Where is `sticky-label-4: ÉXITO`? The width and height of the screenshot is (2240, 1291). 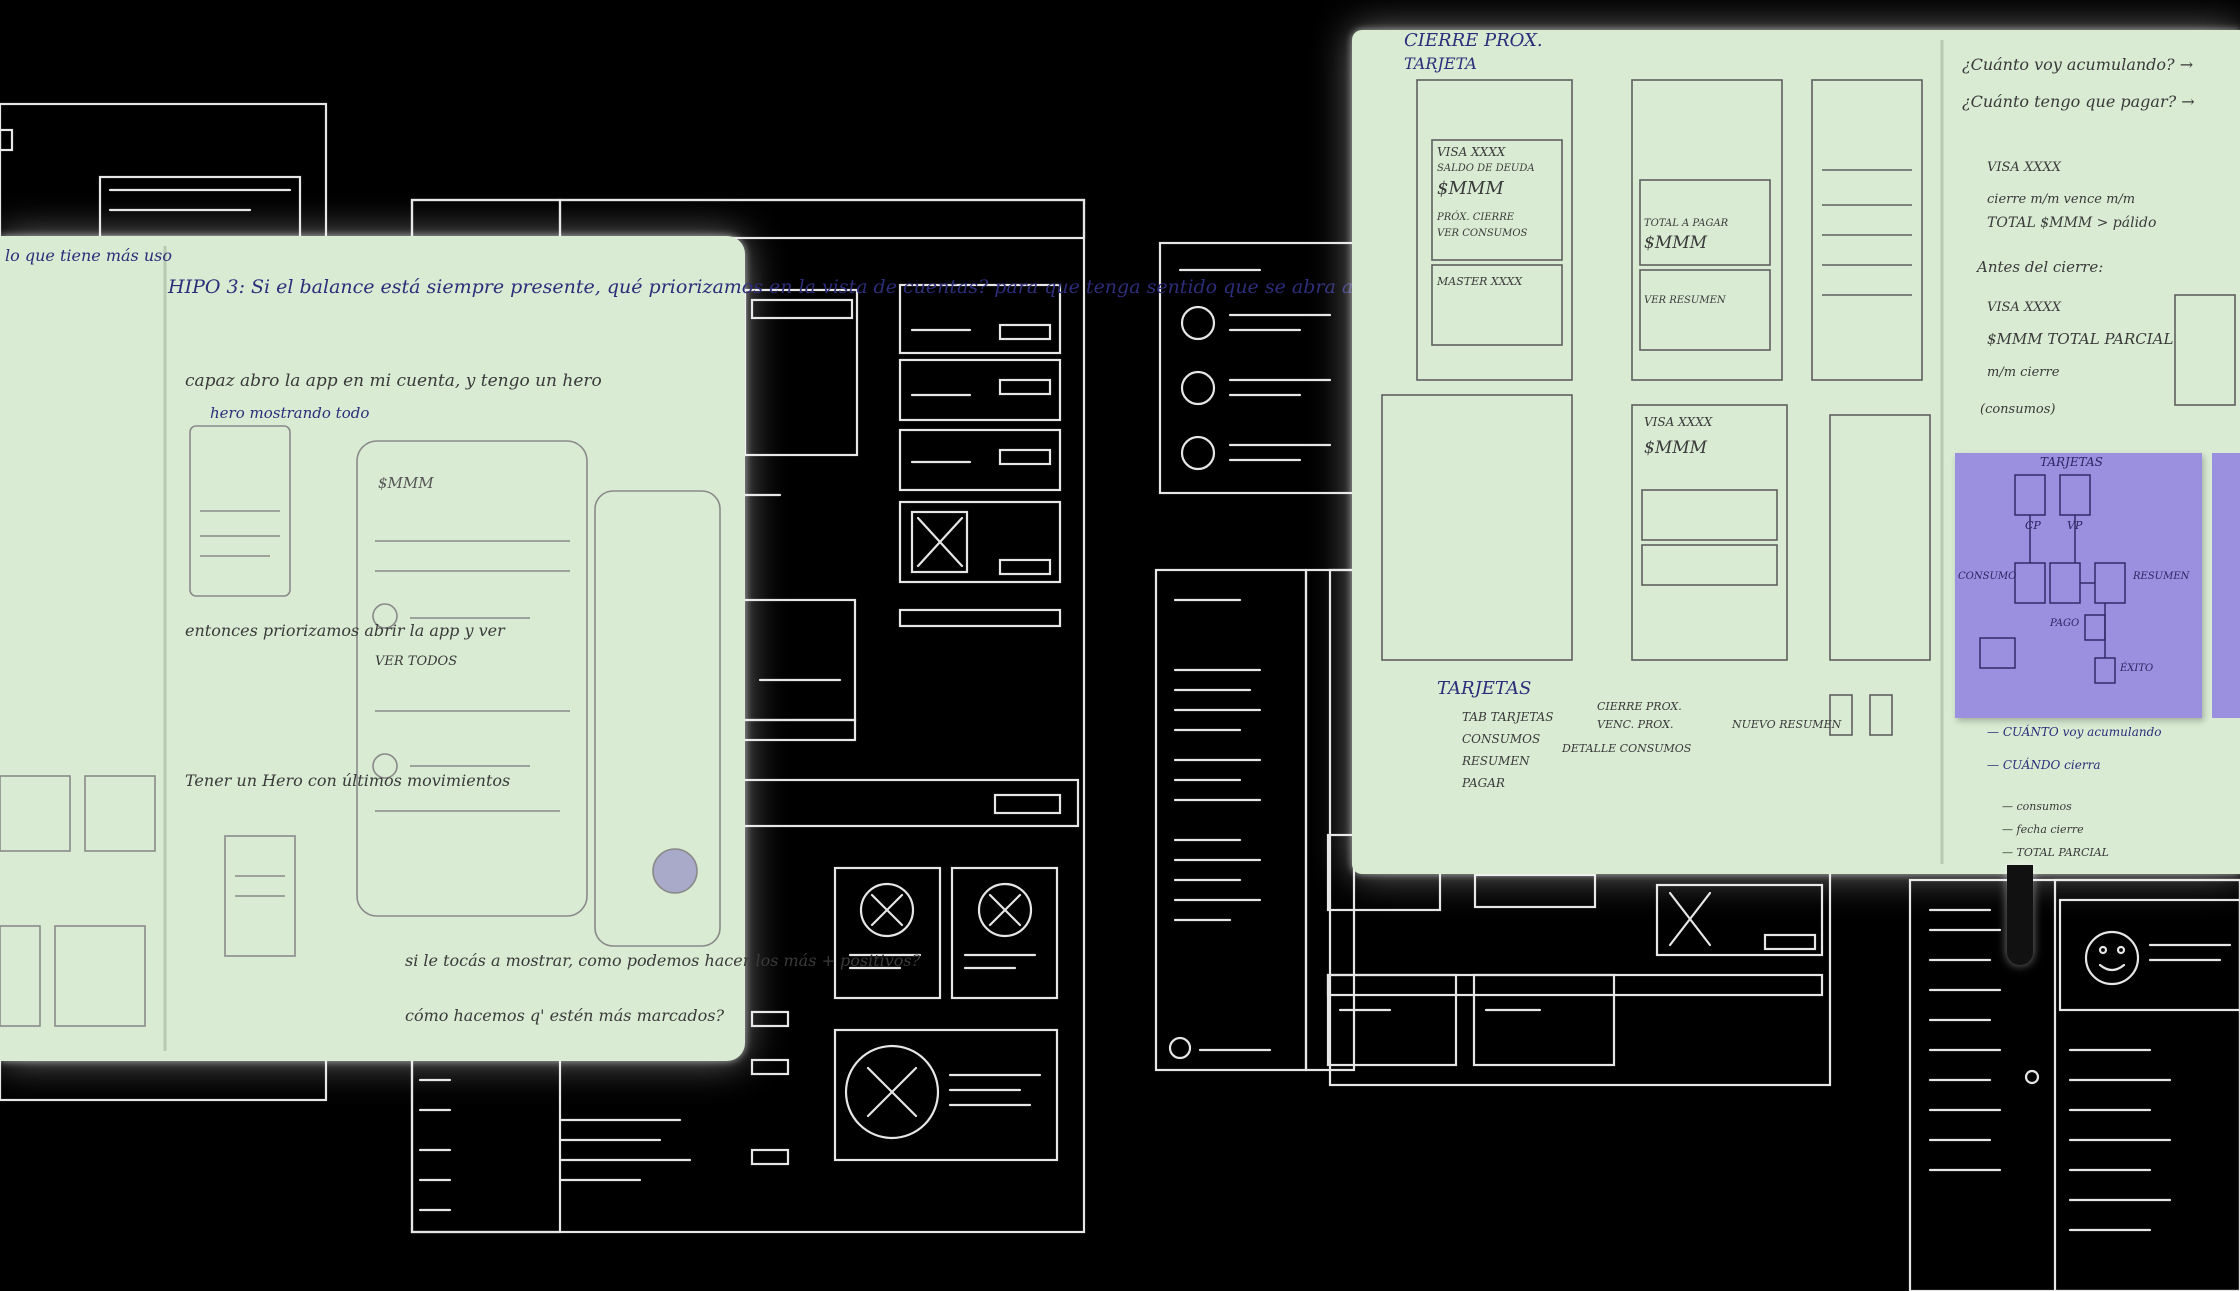
sticky-label-4: ÉXITO is located at coordinates (2137, 668).